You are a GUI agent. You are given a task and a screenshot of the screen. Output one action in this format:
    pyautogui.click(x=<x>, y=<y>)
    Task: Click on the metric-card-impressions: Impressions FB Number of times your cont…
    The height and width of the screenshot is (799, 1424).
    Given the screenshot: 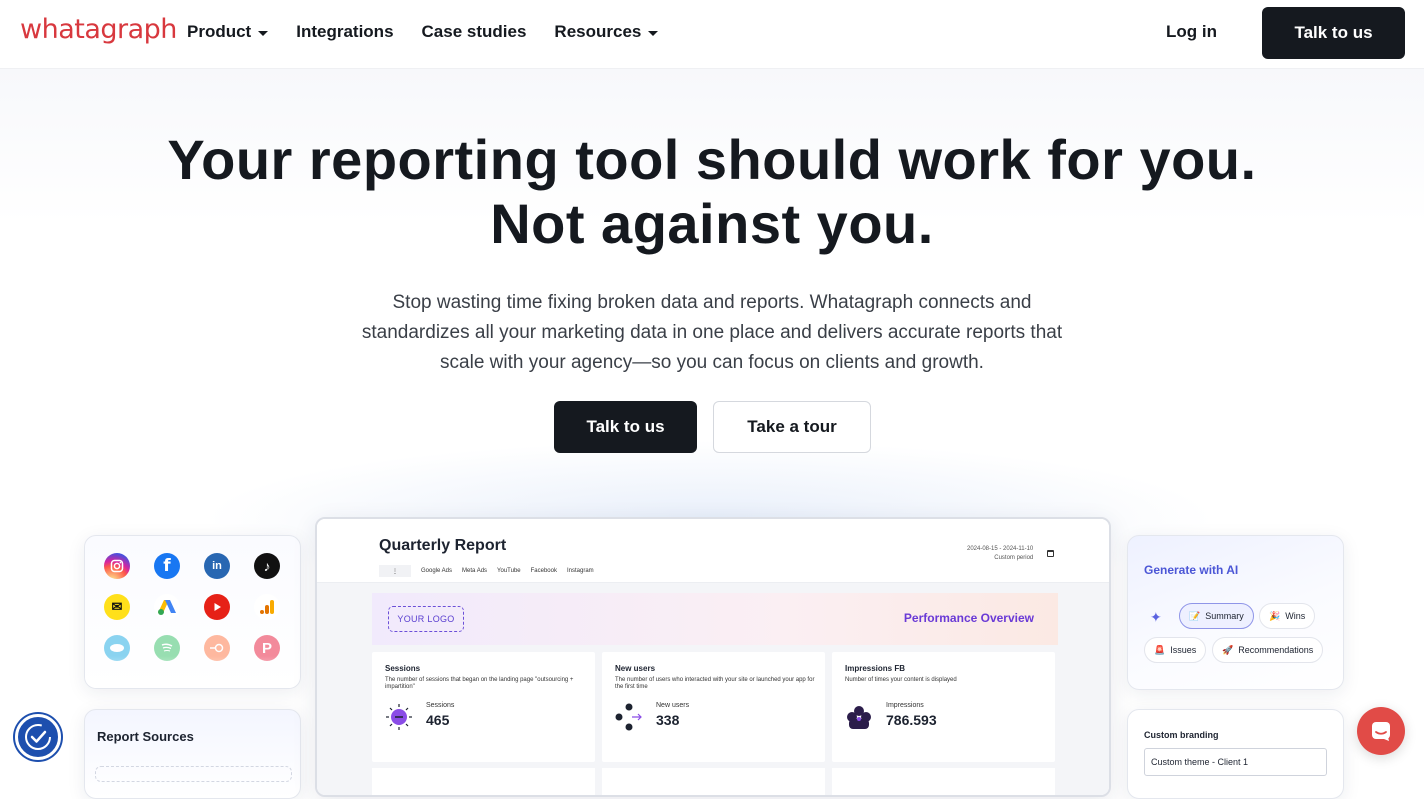 What is the action you would take?
    pyautogui.click(x=943, y=707)
    